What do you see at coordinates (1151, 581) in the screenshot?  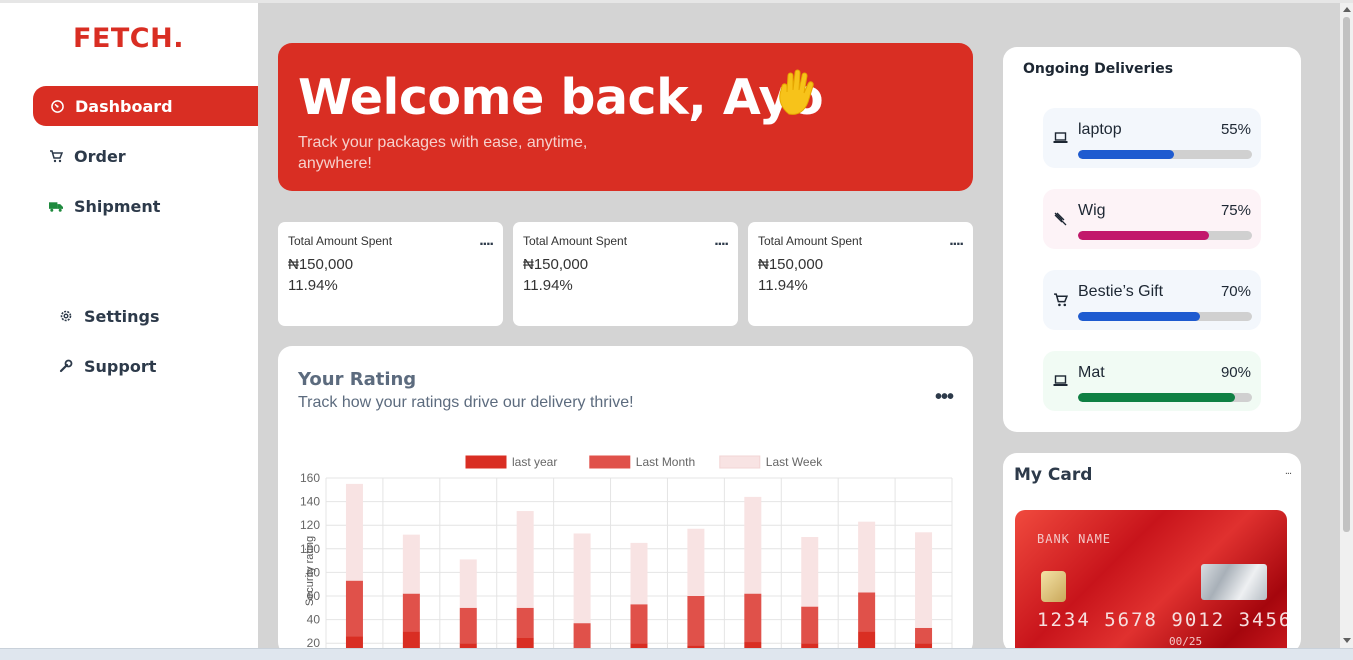 I see `bank-card: BANK NAME 1234 5678 9012 3456 00/25` at bounding box center [1151, 581].